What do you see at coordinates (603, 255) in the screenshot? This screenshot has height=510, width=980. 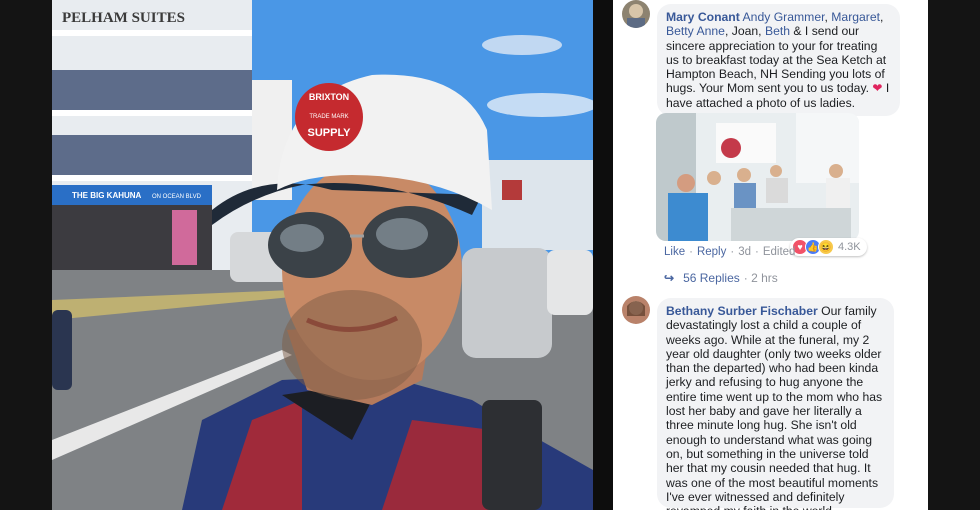 I see `divider` at bounding box center [603, 255].